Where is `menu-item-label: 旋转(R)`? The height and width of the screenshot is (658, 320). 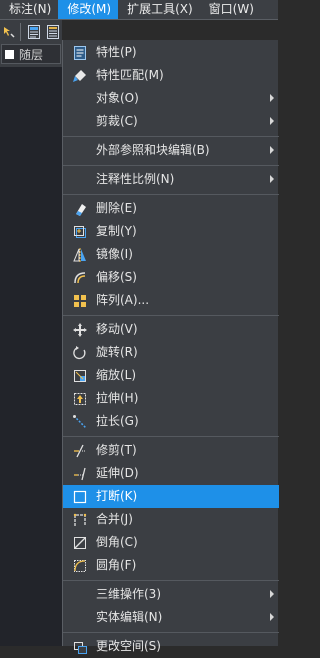
menu-item-label: 旋转(R) is located at coordinates (117, 352).